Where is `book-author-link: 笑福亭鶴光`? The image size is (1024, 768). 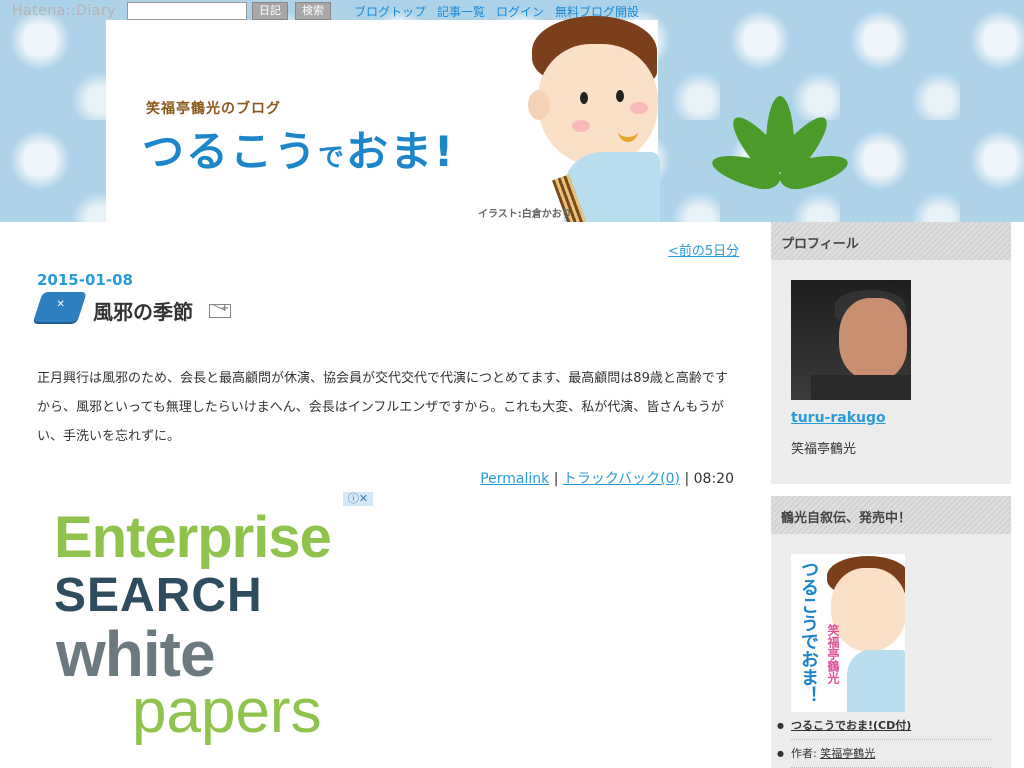 book-author-link: 笑福亭鶴光 is located at coordinates (847, 753).